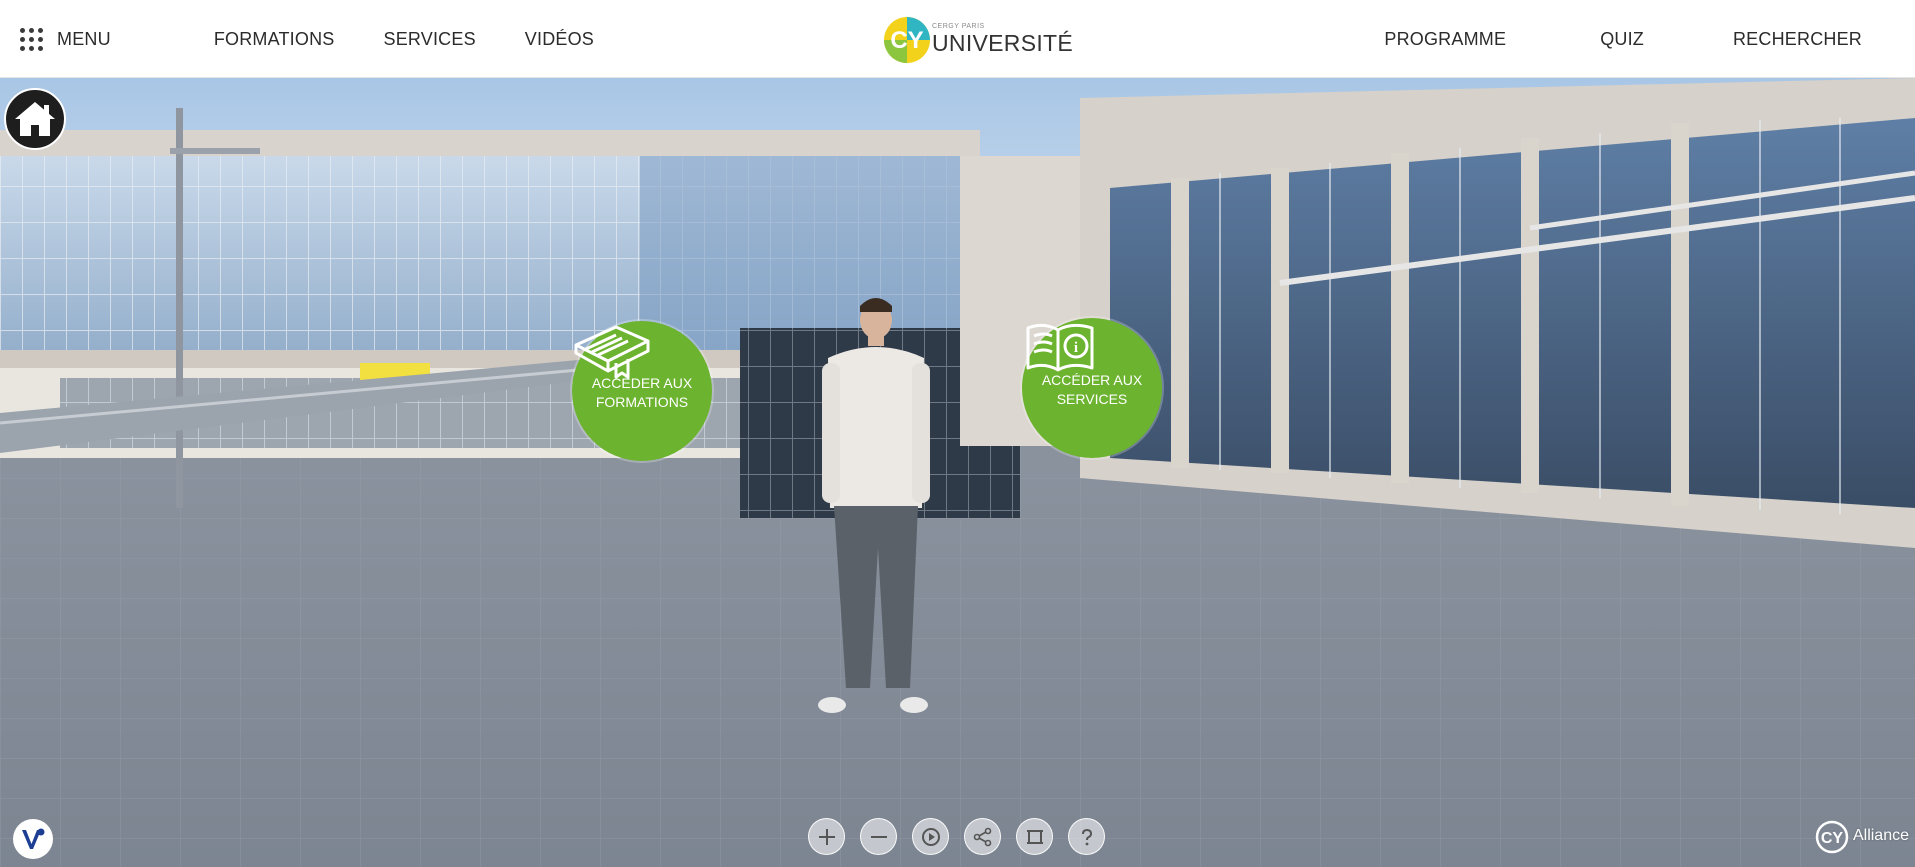 The image size is (1915, 867). I want to click on cy-alliance-logo: CY Alliance, so click(1862, 836).